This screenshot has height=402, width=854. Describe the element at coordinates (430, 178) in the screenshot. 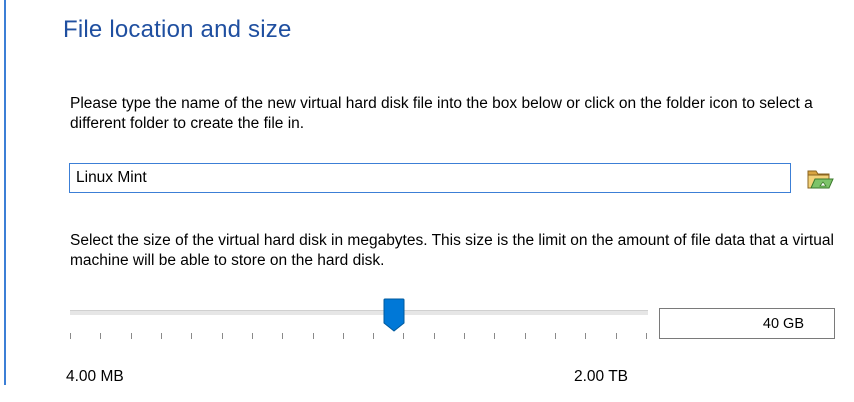

I see `file-name-input` at that location.